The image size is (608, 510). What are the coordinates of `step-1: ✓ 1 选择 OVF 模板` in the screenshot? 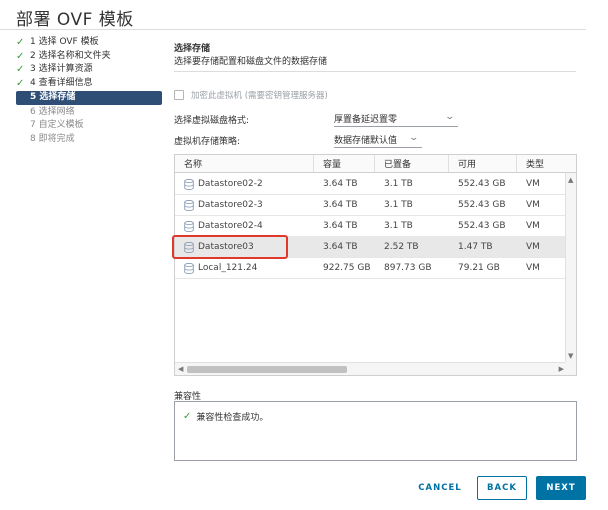 It's located at (89, 43).